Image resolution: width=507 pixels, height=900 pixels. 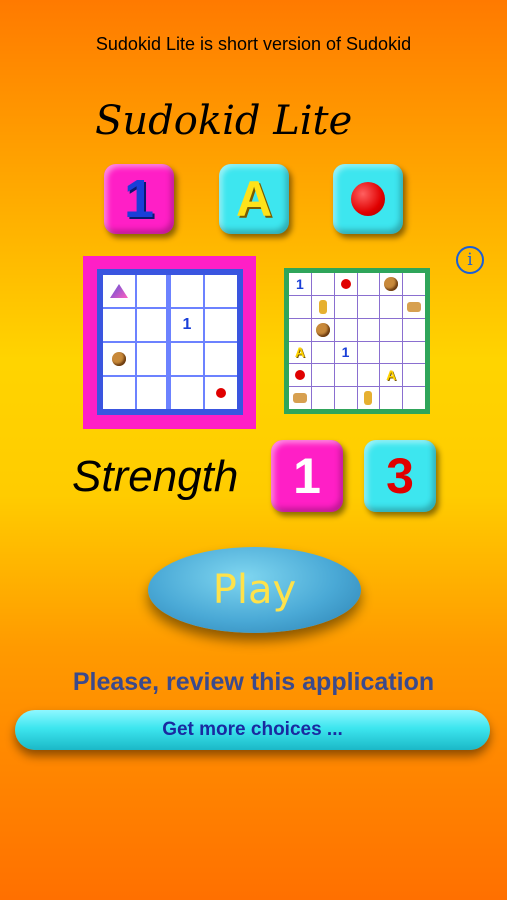 What do you see at coordinates (253, 682) in the screenshot?
I see `review-link: Please, review this application` at bounding box center [253, 682].